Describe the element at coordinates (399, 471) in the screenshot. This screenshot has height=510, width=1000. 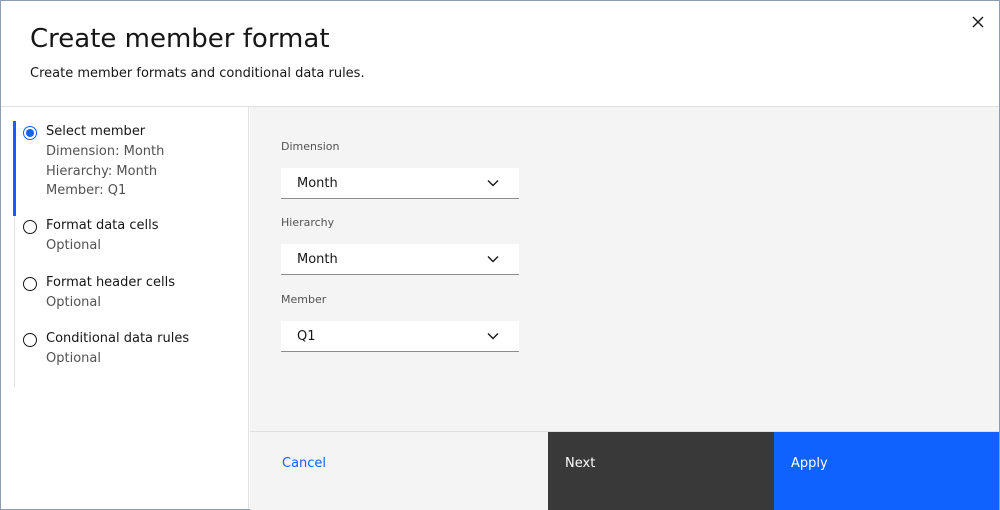
I see `cancel-button: Cancel` at that location.